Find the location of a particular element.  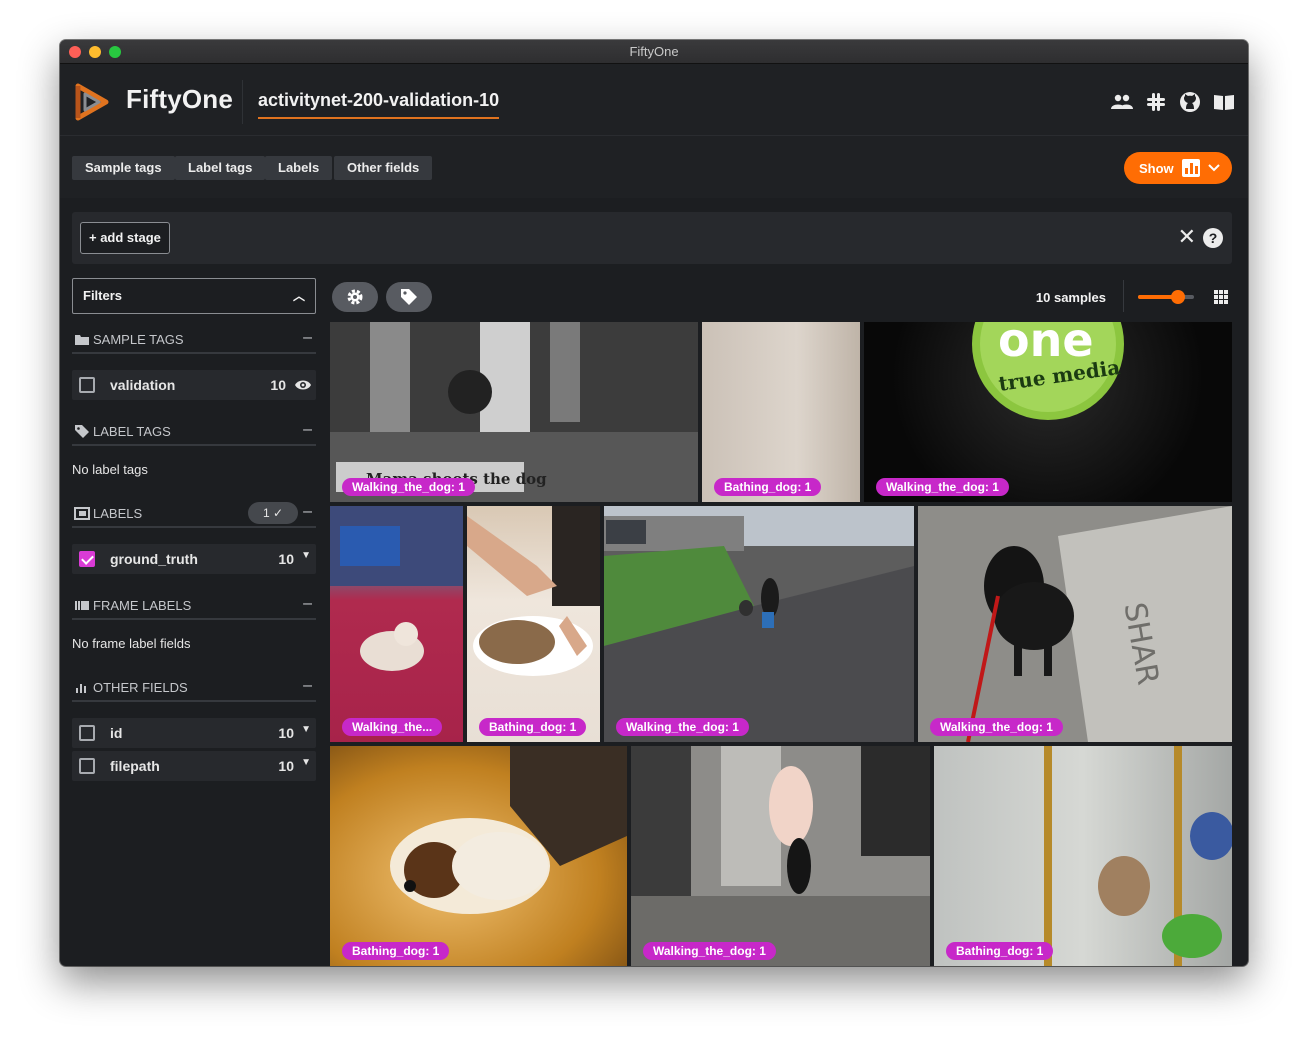

section-sample-tags: SAMPLE TAGS – is located at coordinates (194, 341).